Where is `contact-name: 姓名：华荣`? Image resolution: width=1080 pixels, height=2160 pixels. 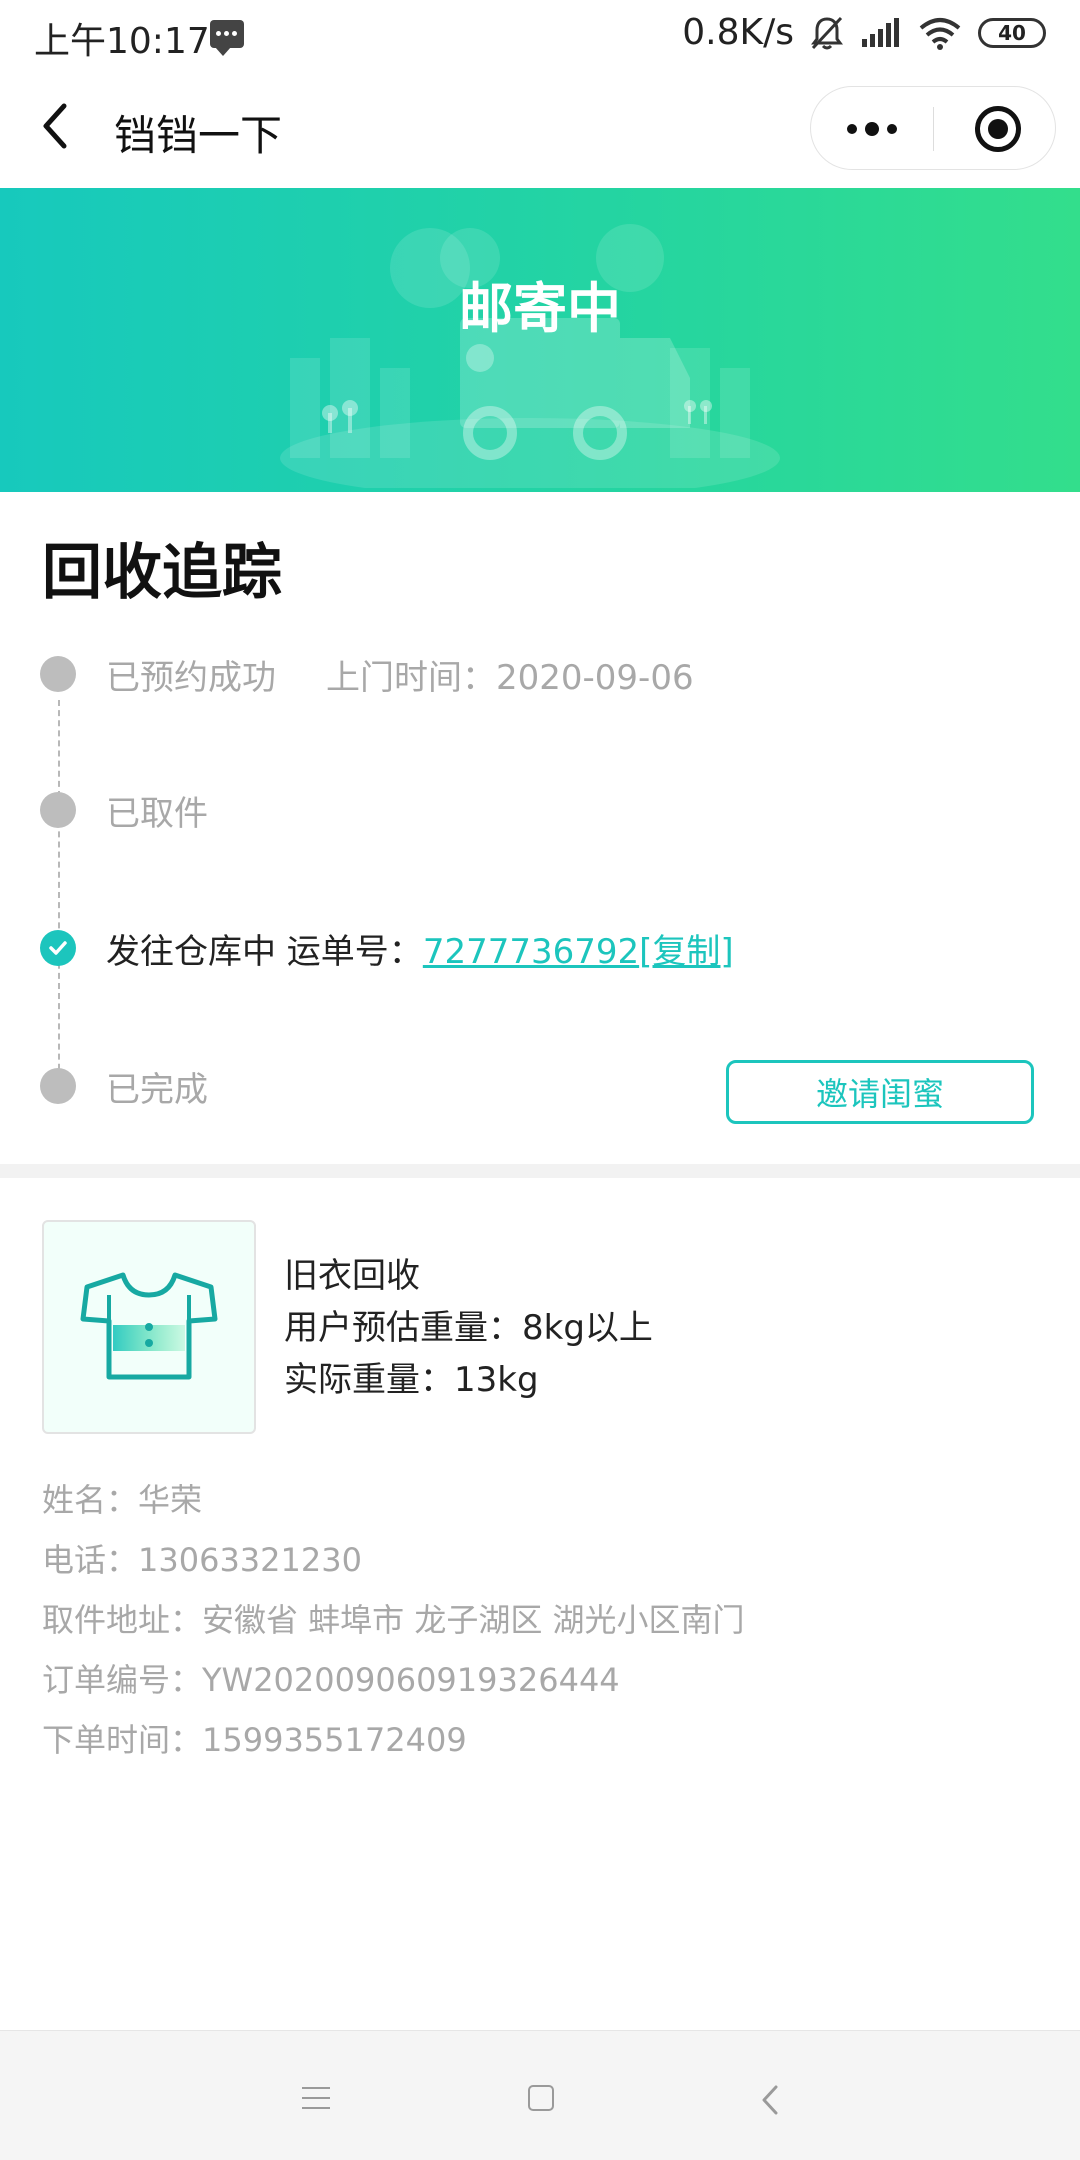
contact-name: 姓名：华荣 is located at coordinates (122, 1500).